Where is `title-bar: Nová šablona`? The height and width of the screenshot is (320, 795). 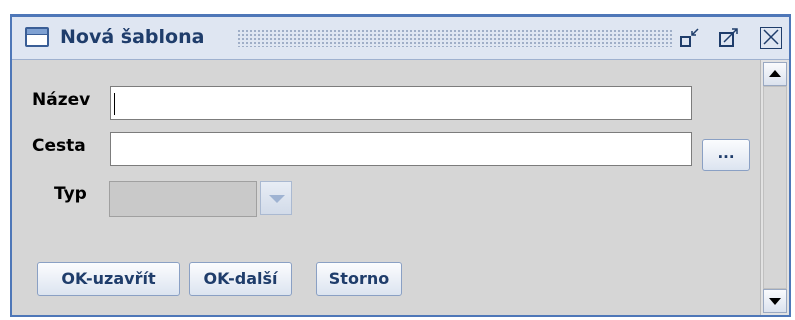
title-bar: Nová šablona is located at coordinates (400, 38).